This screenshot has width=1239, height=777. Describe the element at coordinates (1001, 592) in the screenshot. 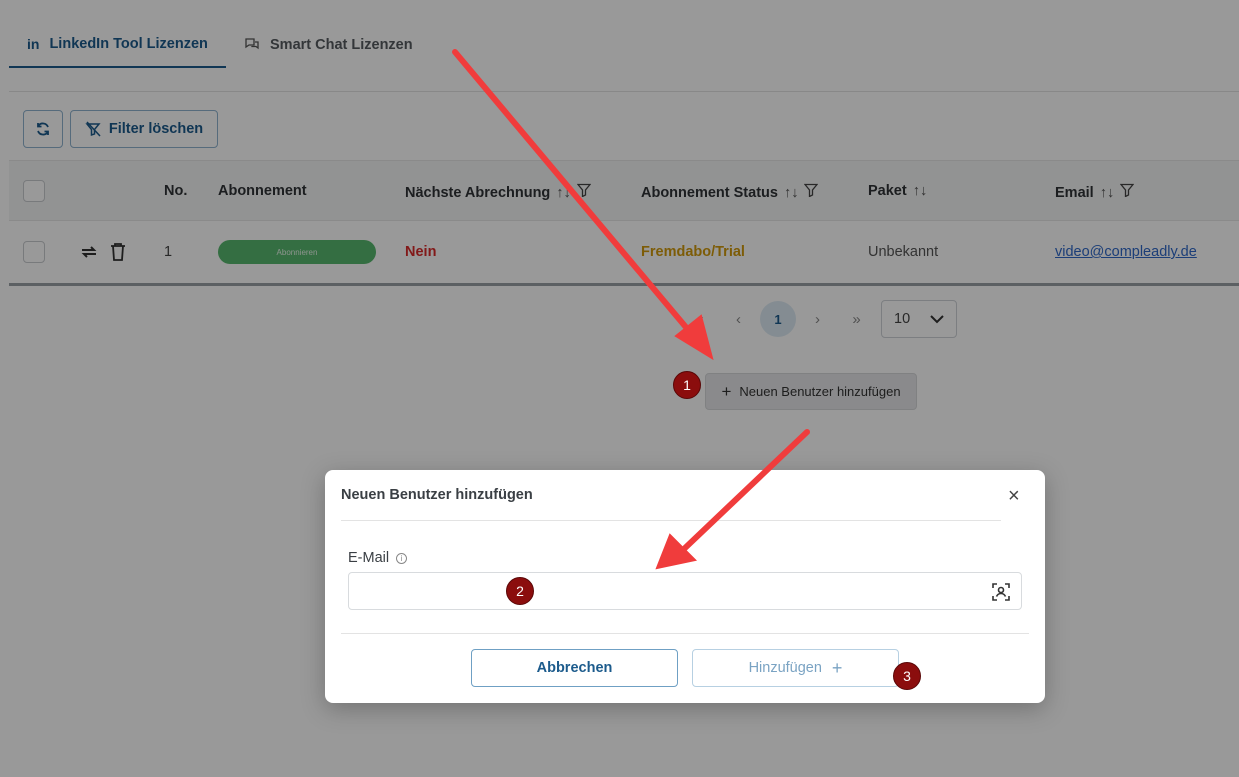

I see `contact-scan-icon` at that location.